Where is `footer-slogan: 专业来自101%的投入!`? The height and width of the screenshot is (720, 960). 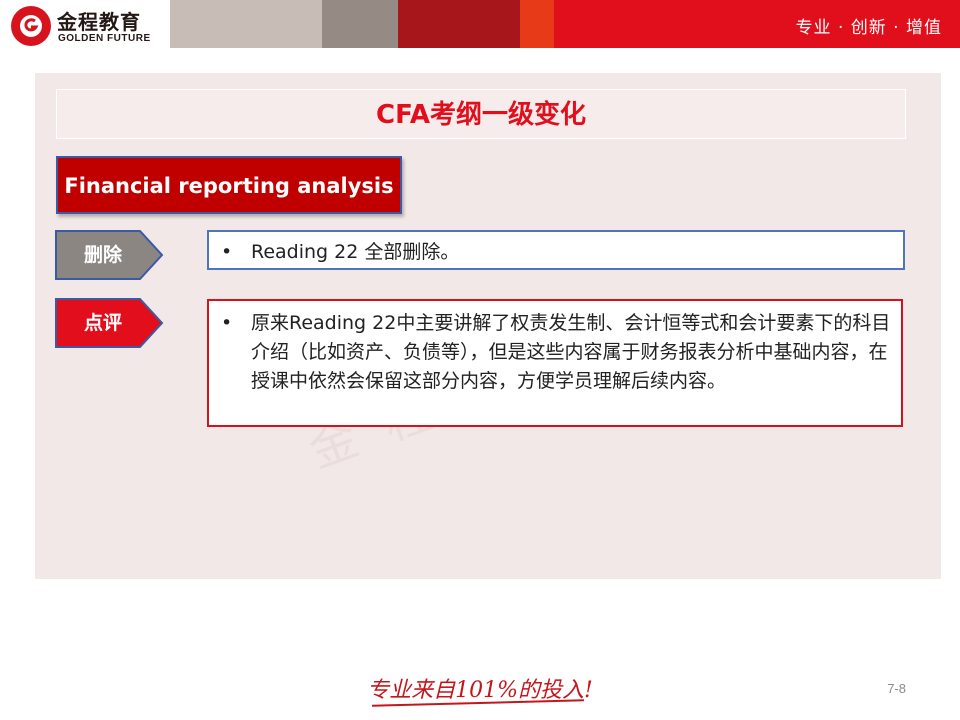
footer-slogan: 专业来自101%的投入! is located at coordinates (480, 690).